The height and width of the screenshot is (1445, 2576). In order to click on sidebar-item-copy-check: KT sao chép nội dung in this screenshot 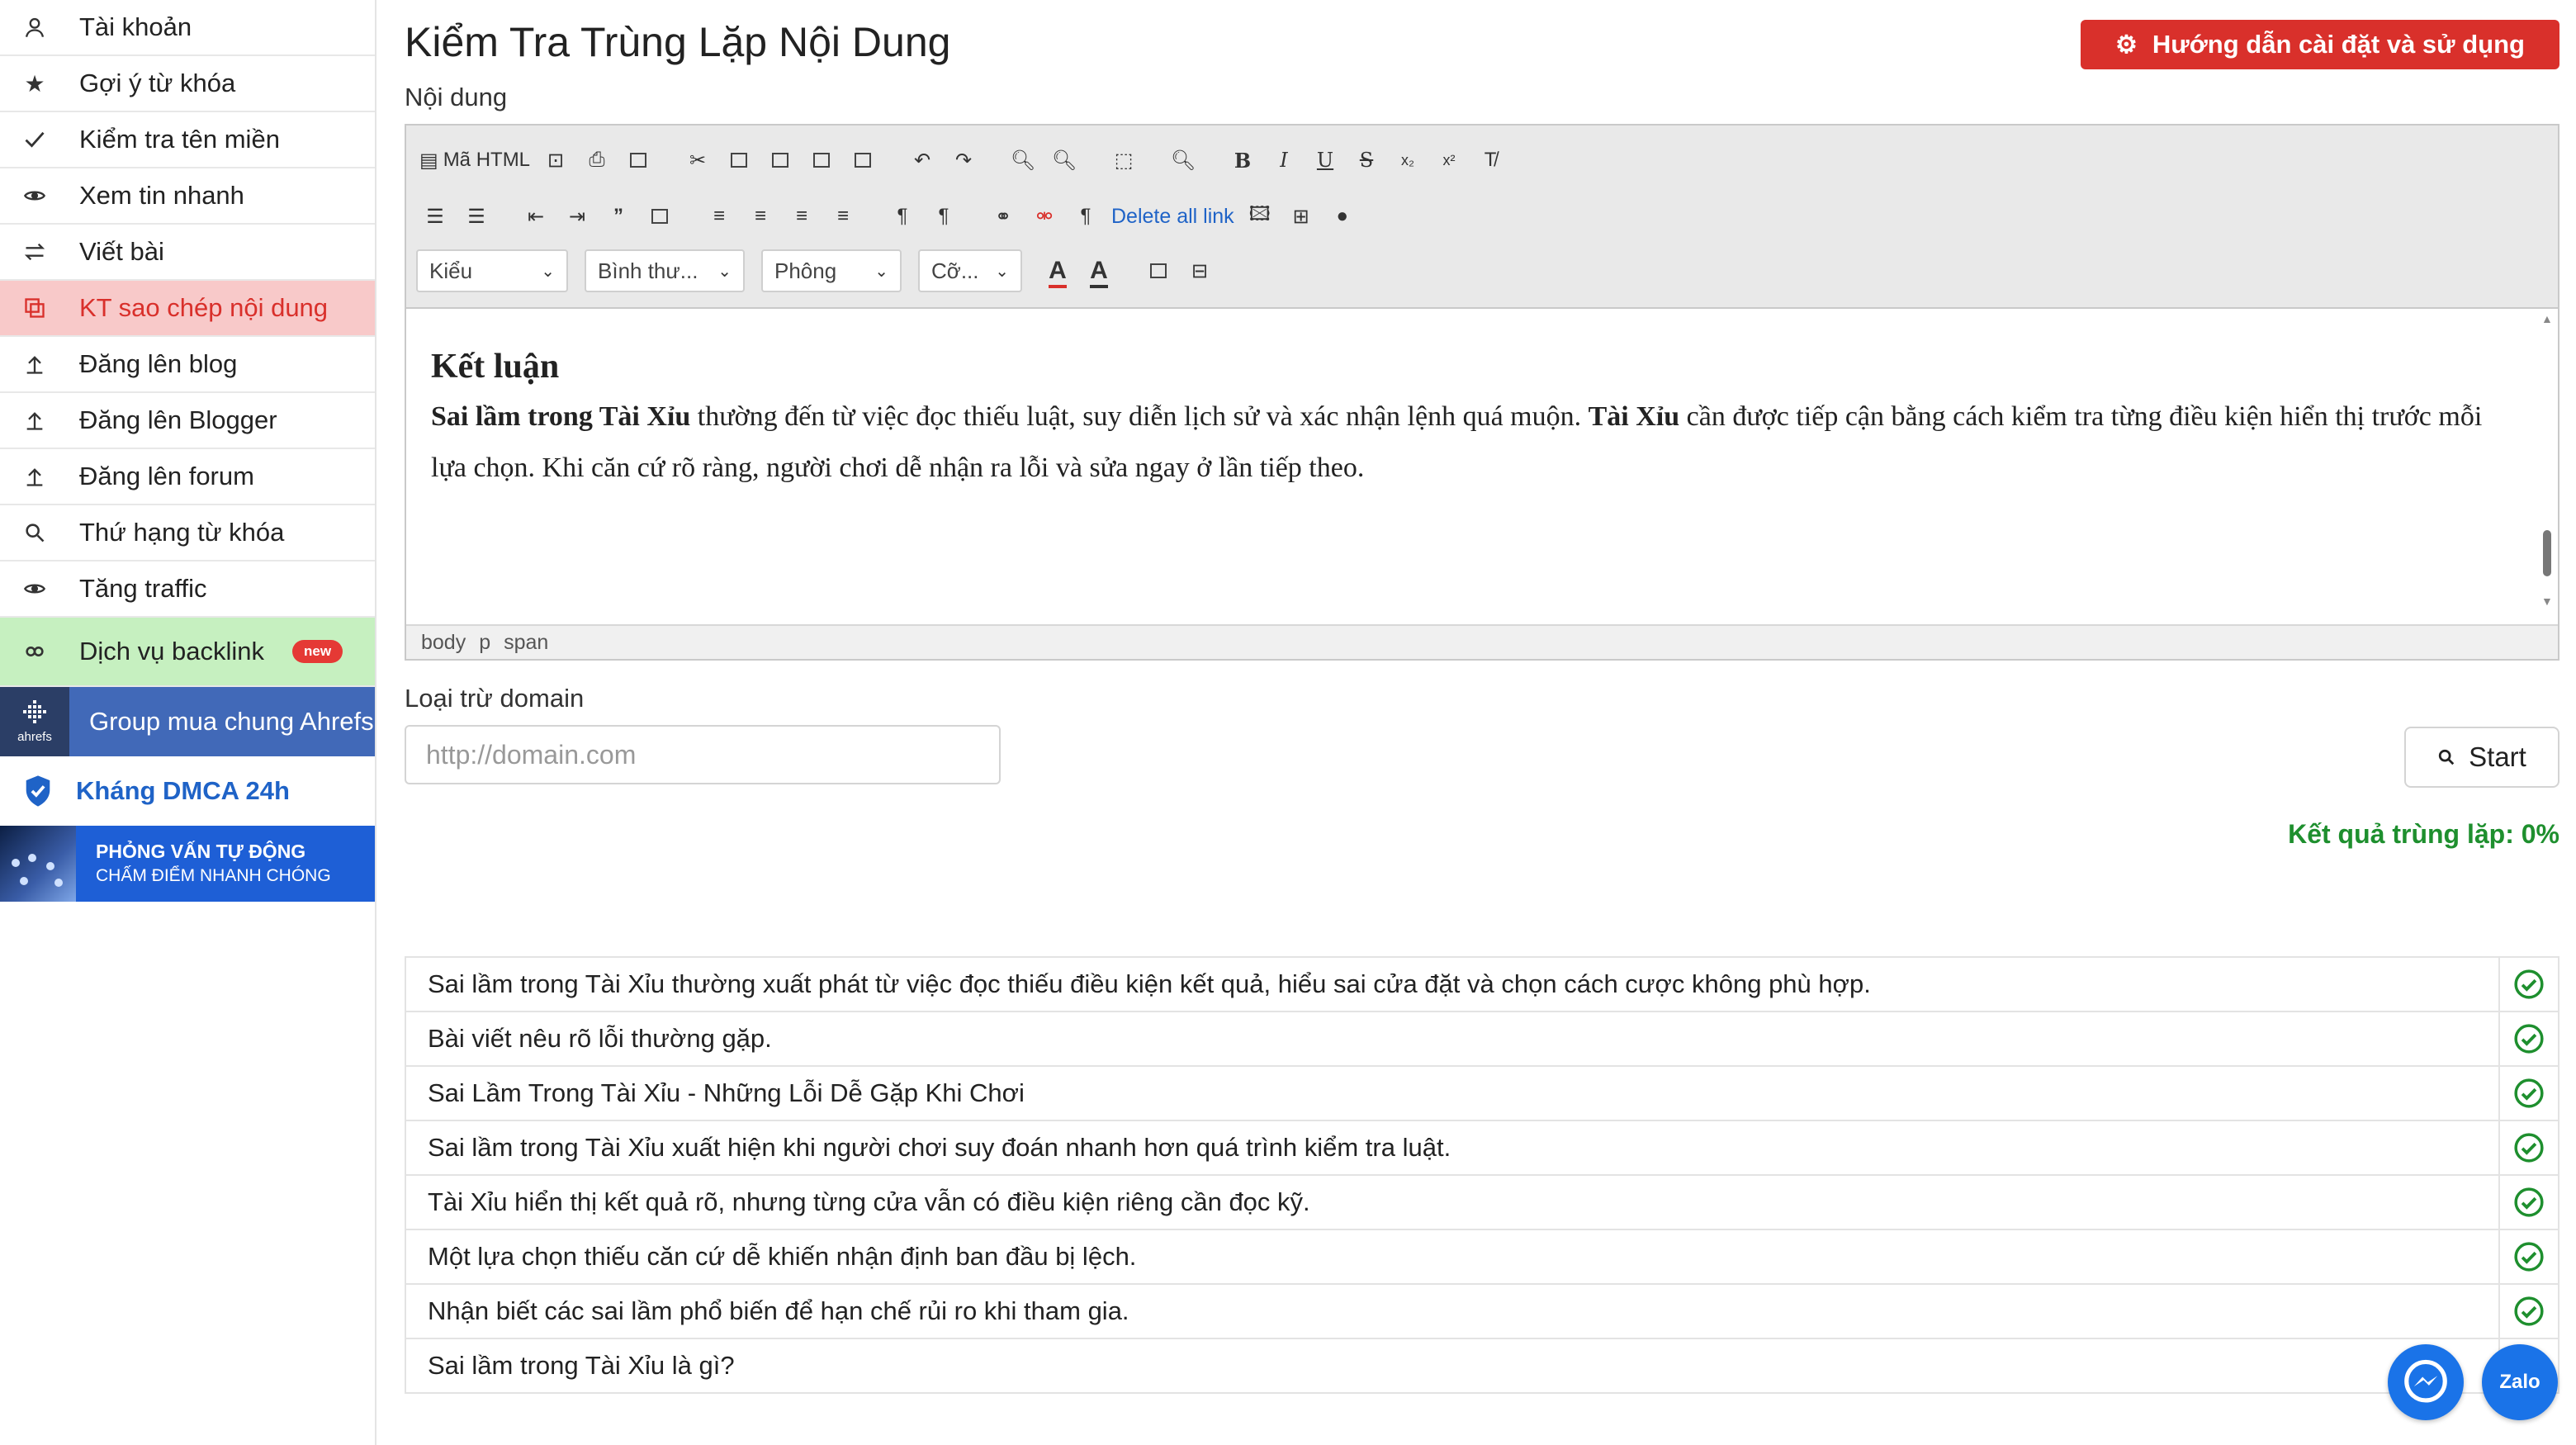, I will do `click(187, 309)`.